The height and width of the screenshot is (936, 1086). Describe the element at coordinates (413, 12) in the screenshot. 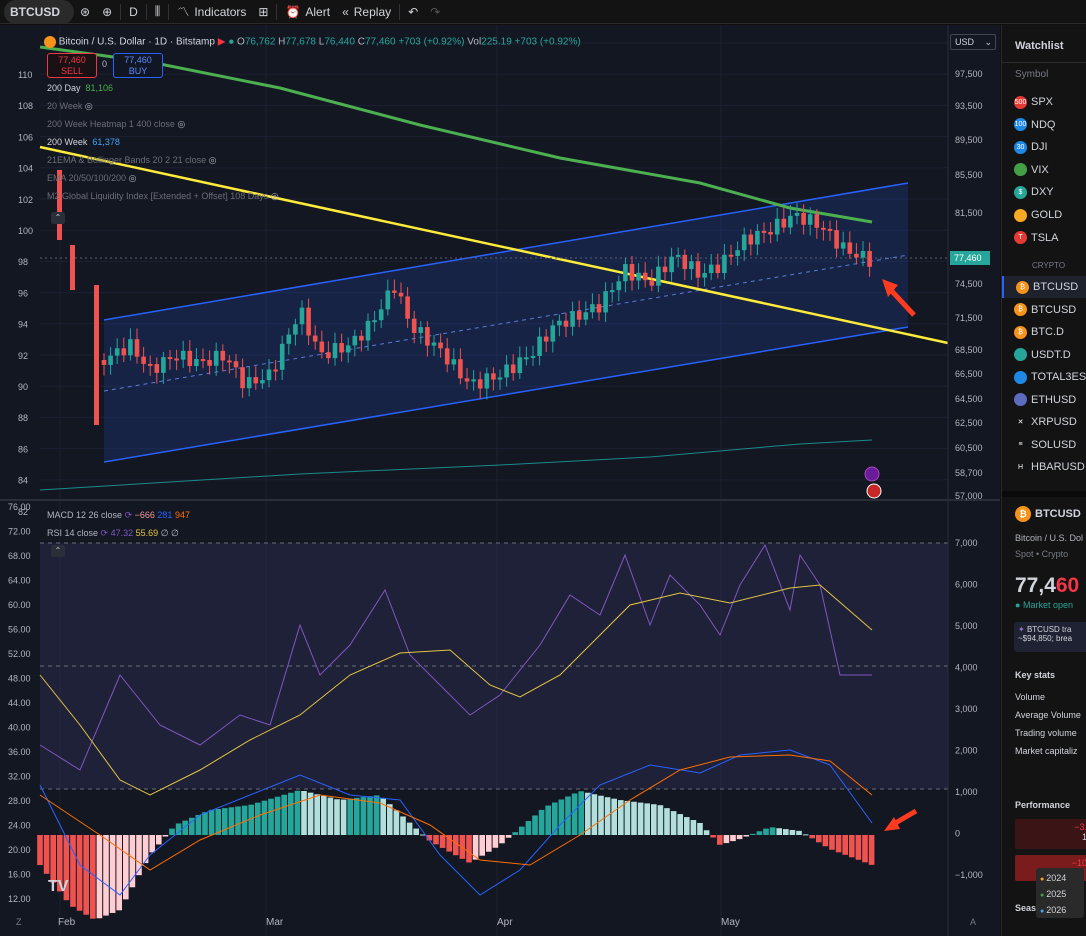

I see `undo-icon: ↶` at that location.